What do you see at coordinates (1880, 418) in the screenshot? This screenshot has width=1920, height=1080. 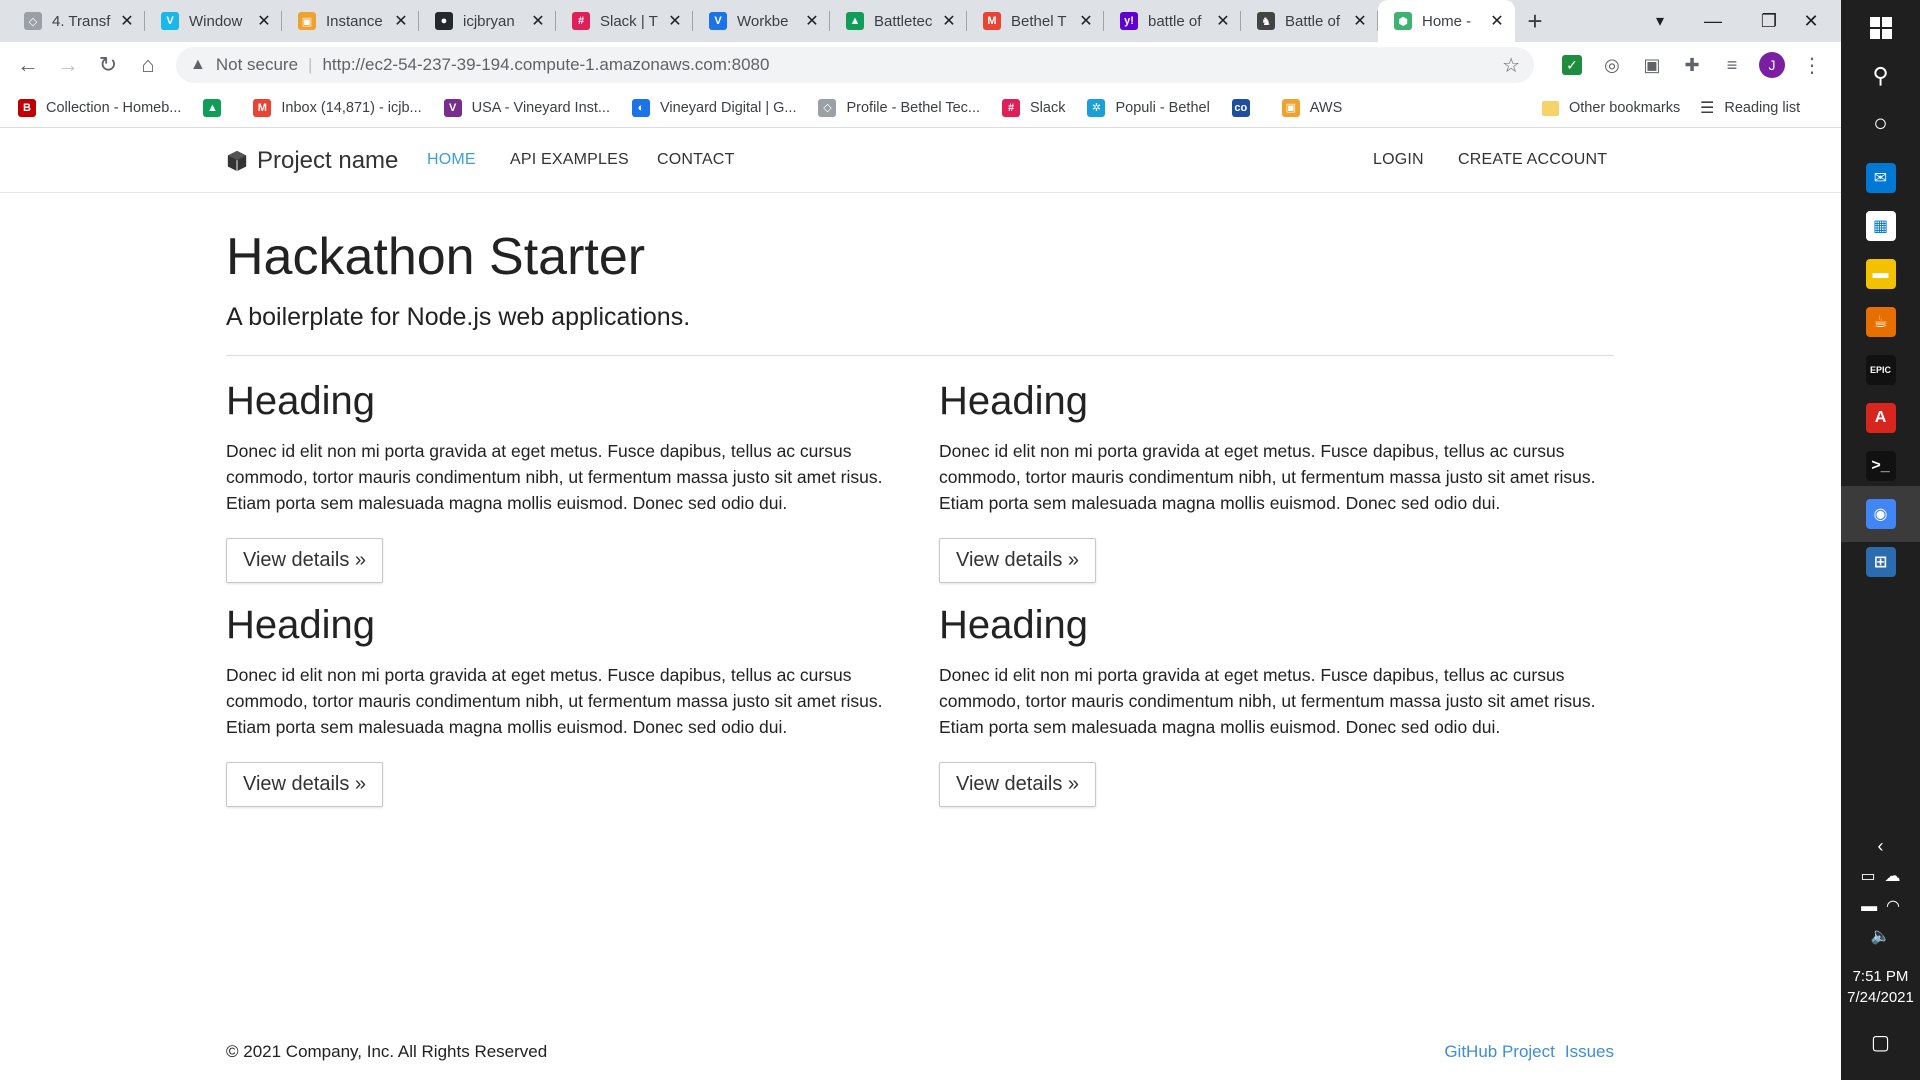 I see `acrobat-icon: A` at bounding box center [1880, 418].